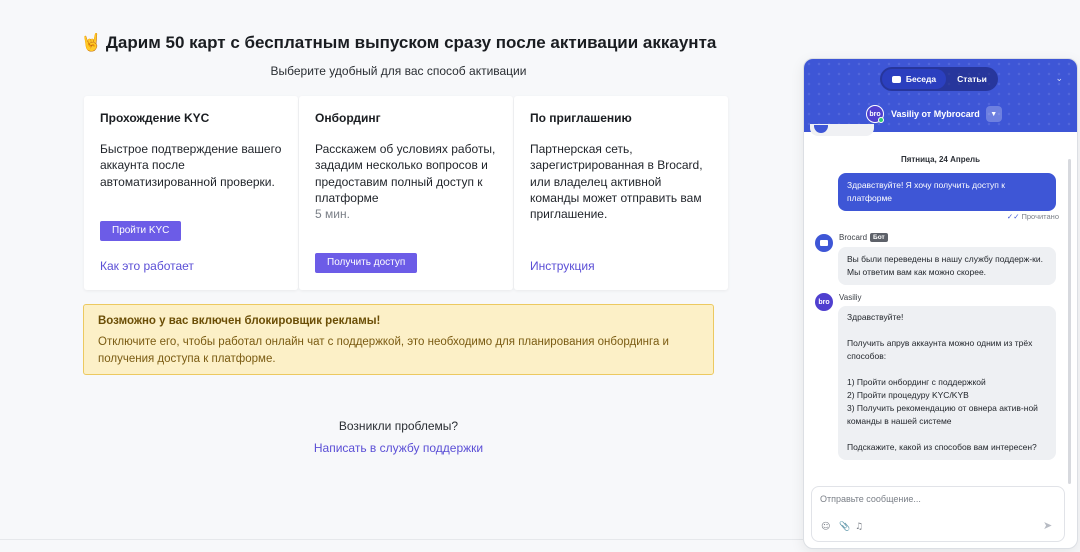  I want to click on message-line: Здравствуйте!, so click(875, 317).